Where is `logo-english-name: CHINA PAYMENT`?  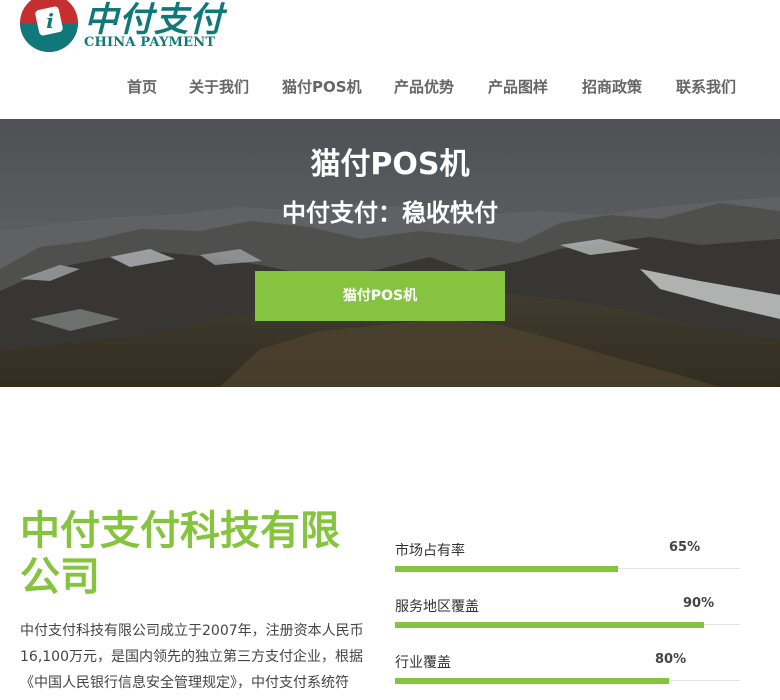
logo-english-name: CHINA PAYMENT is located at coordinates (150, 42).